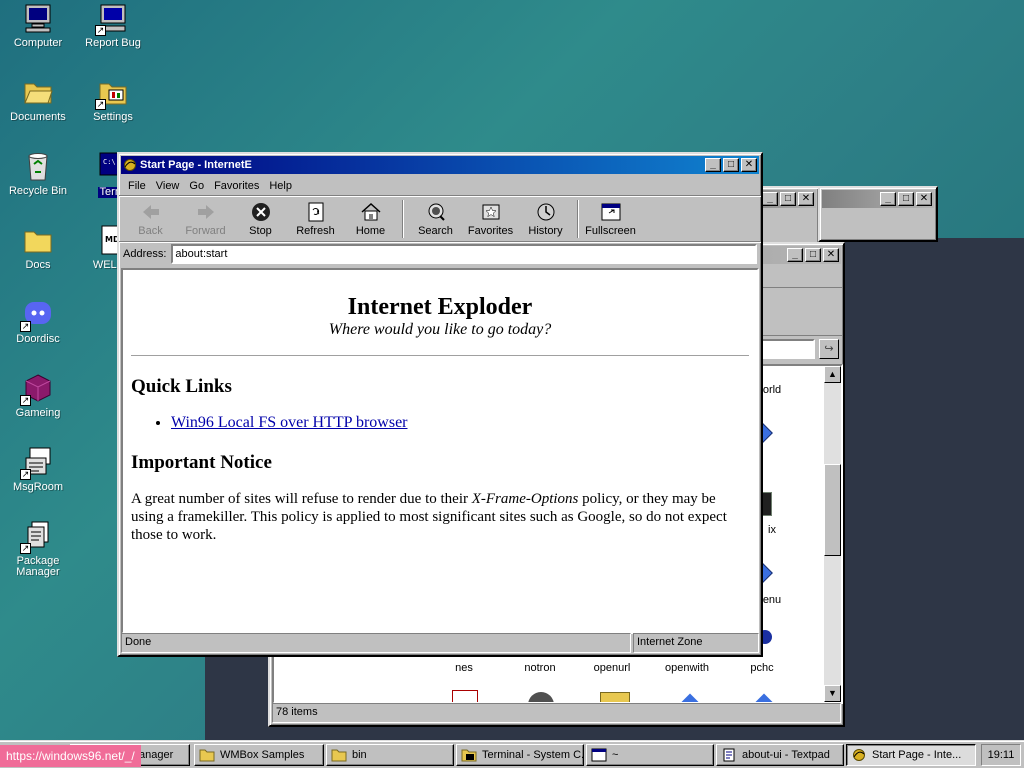 This screenshot has width=1024, height=768. Describe the element at coordinates (113, 99) in the screenshot. I see `desktop-icon-settings: ↗ Settings` at that location.